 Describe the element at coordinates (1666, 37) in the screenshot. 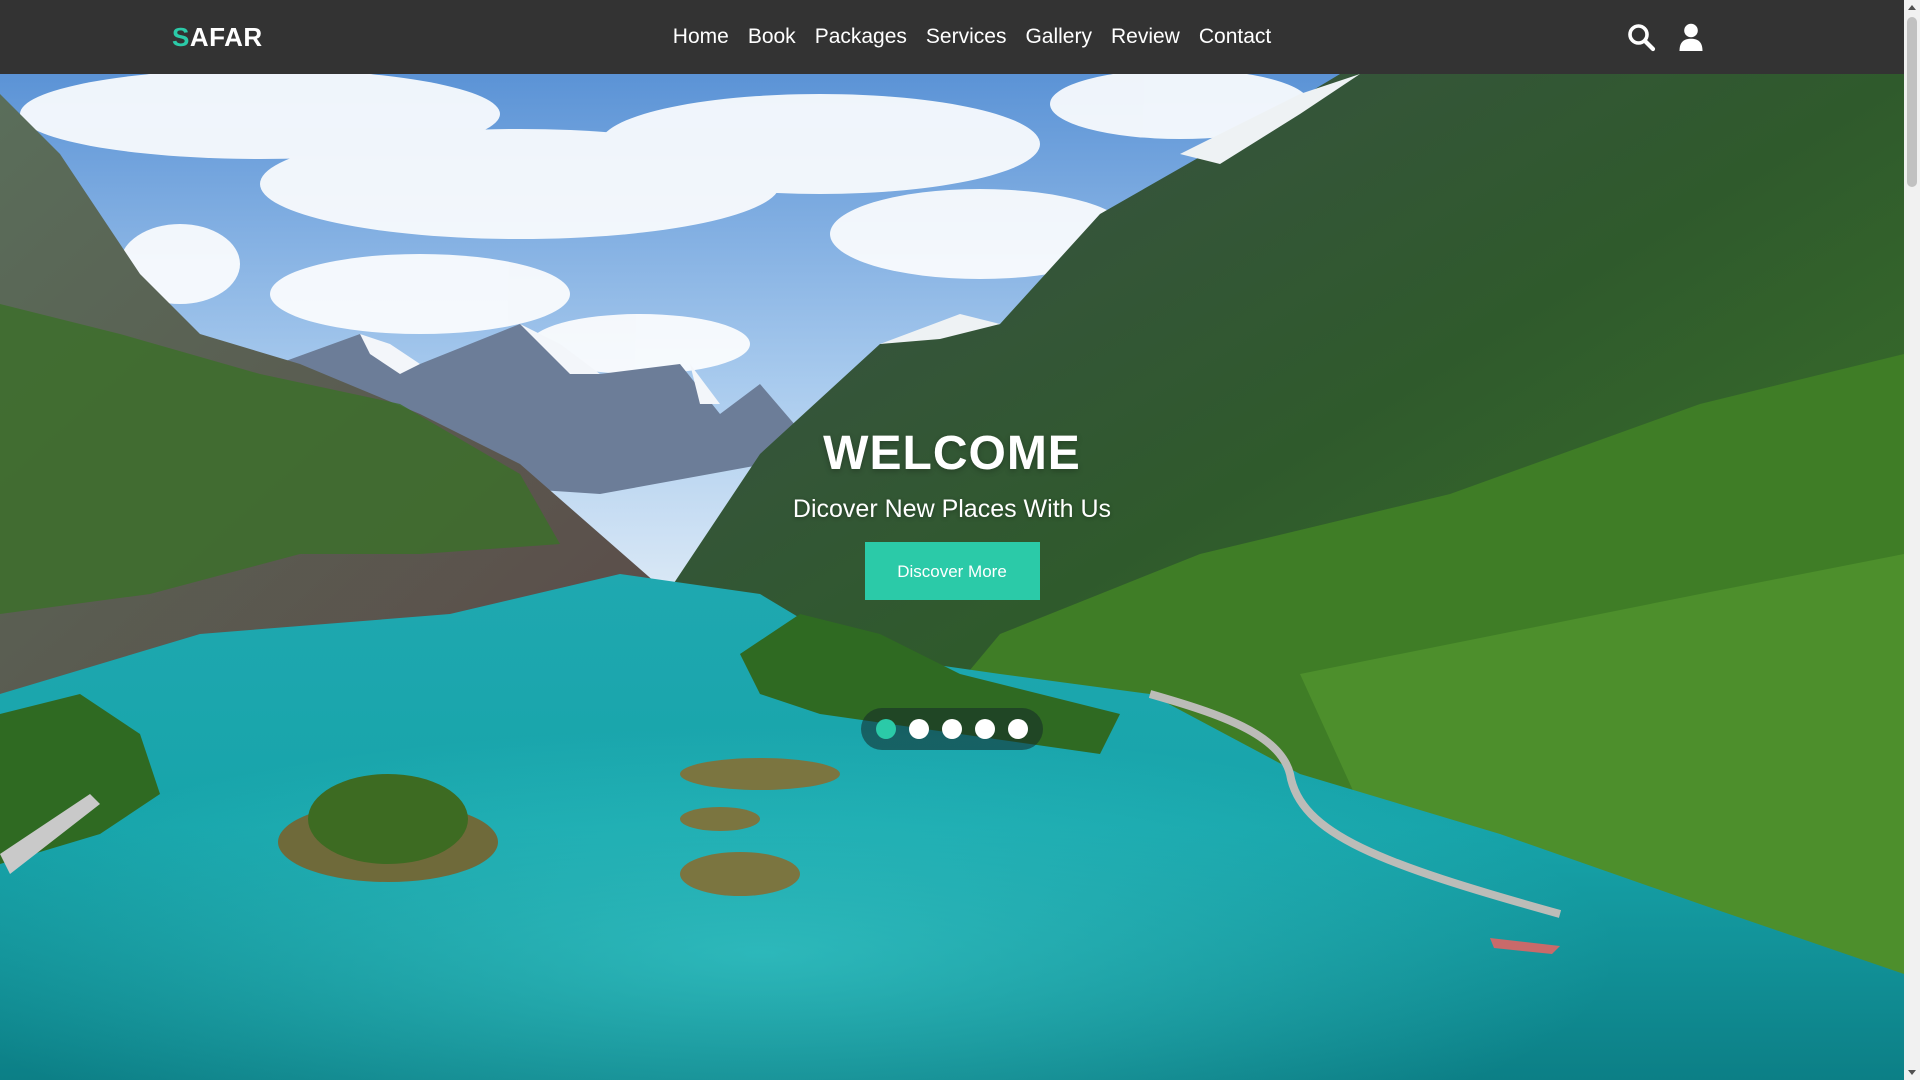

I see `nav-icons` at that location.